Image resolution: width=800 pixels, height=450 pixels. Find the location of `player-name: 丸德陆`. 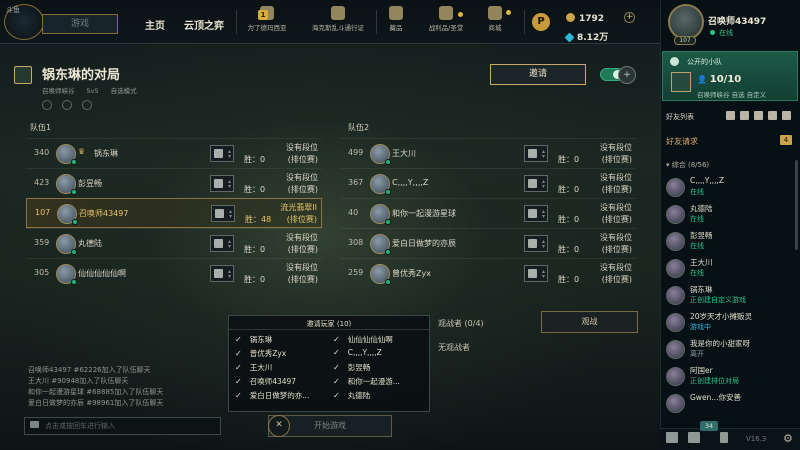

player-name: 丸德陆 is located at coordinates (90, 243).